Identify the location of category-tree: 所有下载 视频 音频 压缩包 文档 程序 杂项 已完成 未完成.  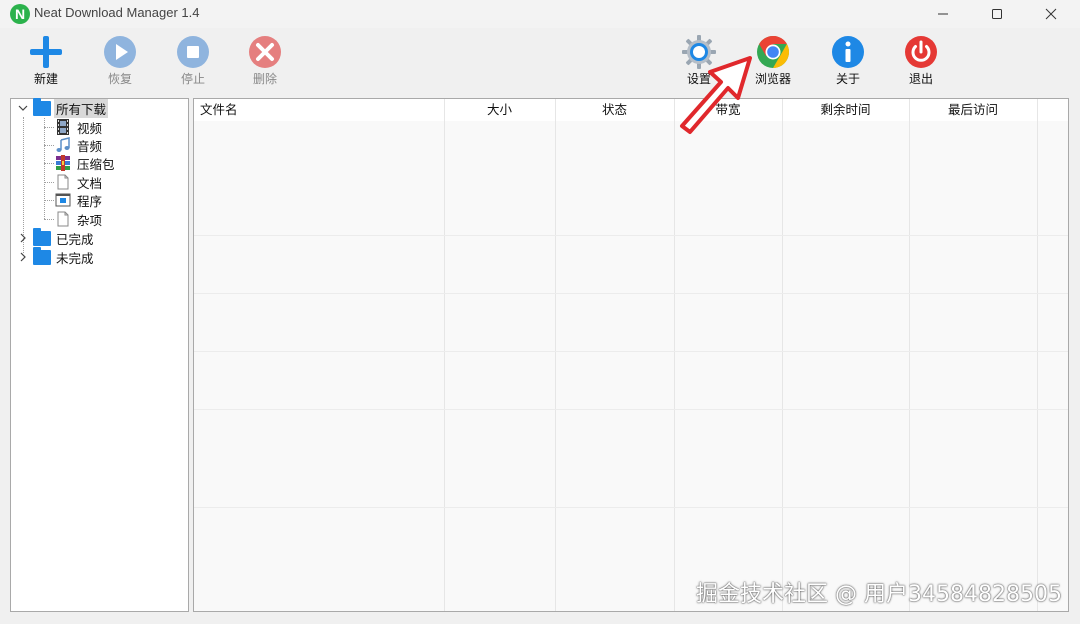
(99, 354).